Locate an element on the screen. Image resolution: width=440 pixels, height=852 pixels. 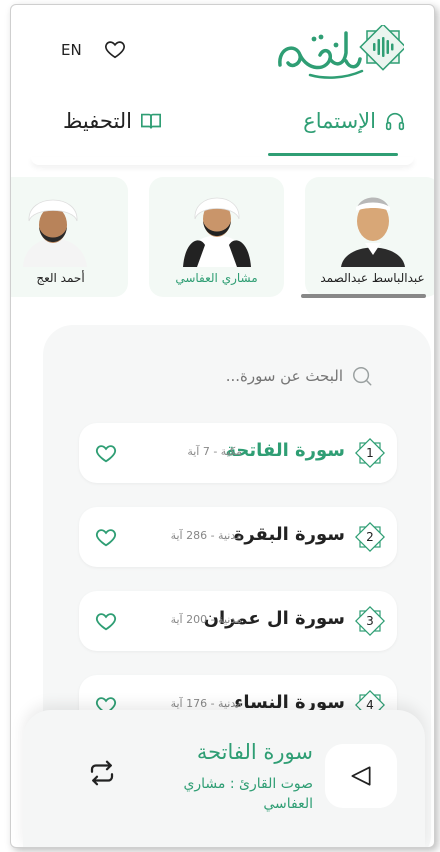
now-playing-title: سورة الفاتحة is located at coordinates (254, 752).